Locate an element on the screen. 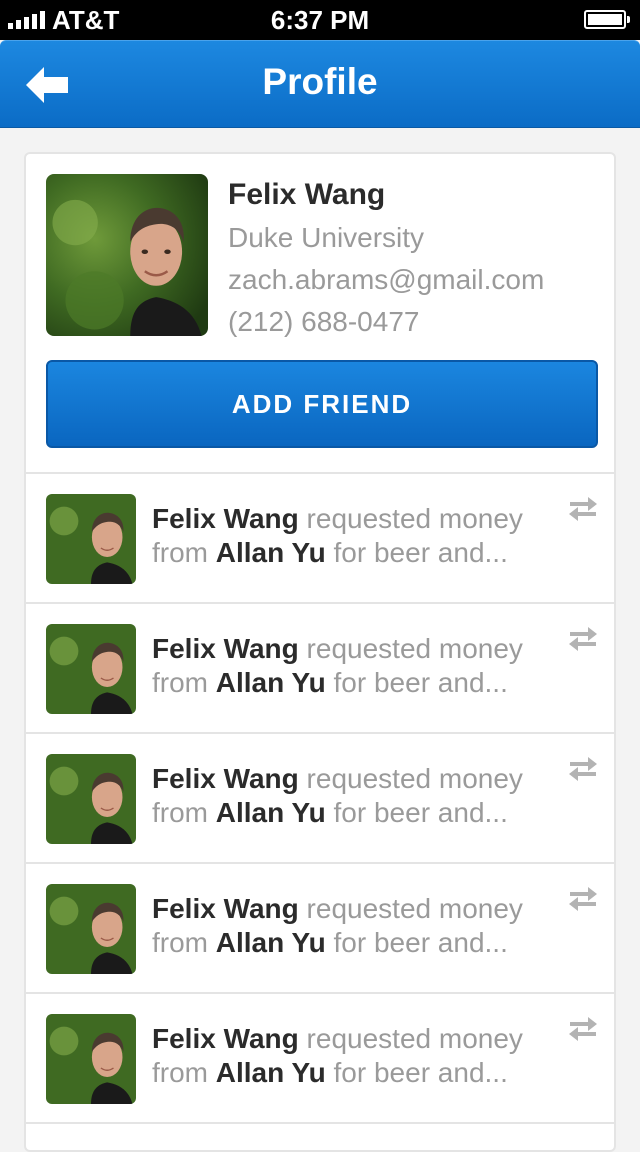 The image size is (640, 1152). page-title: Profile is located at coordinates (320, 81).